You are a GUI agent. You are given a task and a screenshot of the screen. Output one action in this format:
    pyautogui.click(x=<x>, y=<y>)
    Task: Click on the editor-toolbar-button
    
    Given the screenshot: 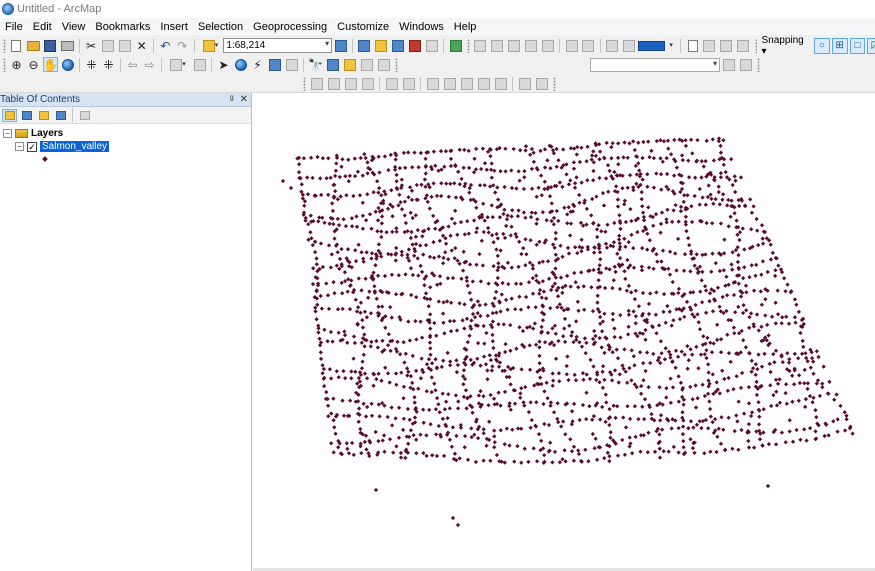 What is the action you would take?
    pyautogui.click(x=340, y=45)
    